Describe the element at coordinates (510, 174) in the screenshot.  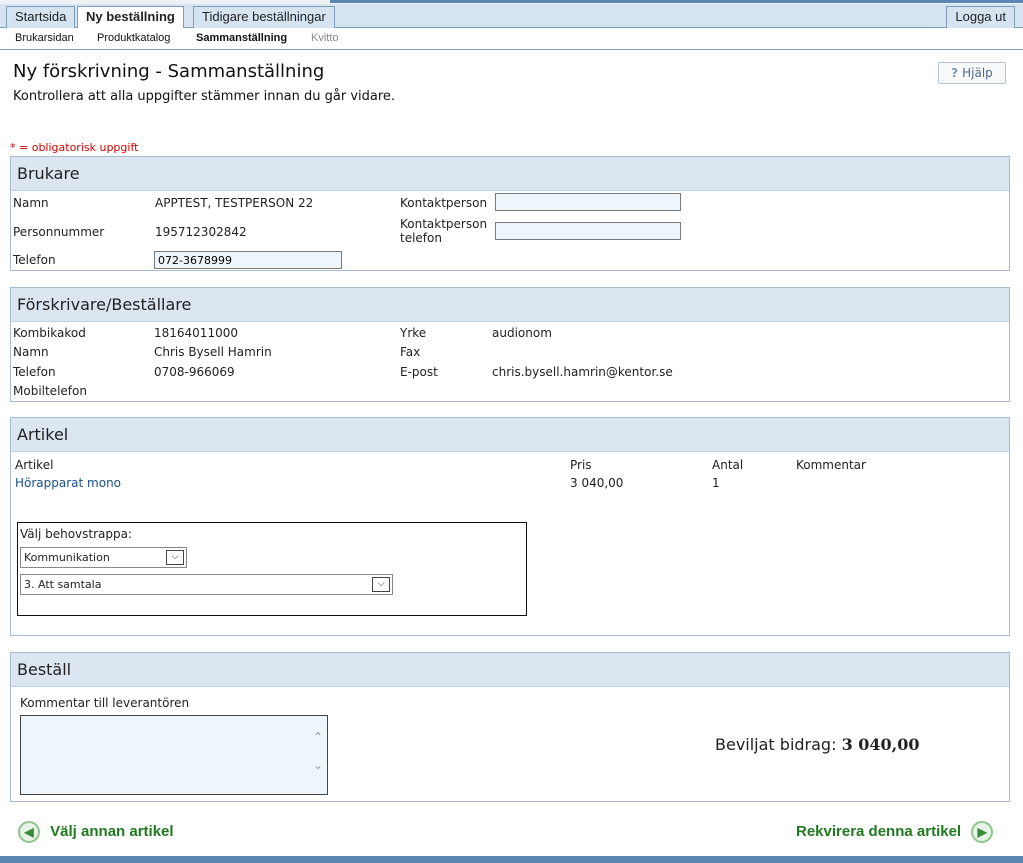
I see `panel-brukare-heading: Brukare` at that location.